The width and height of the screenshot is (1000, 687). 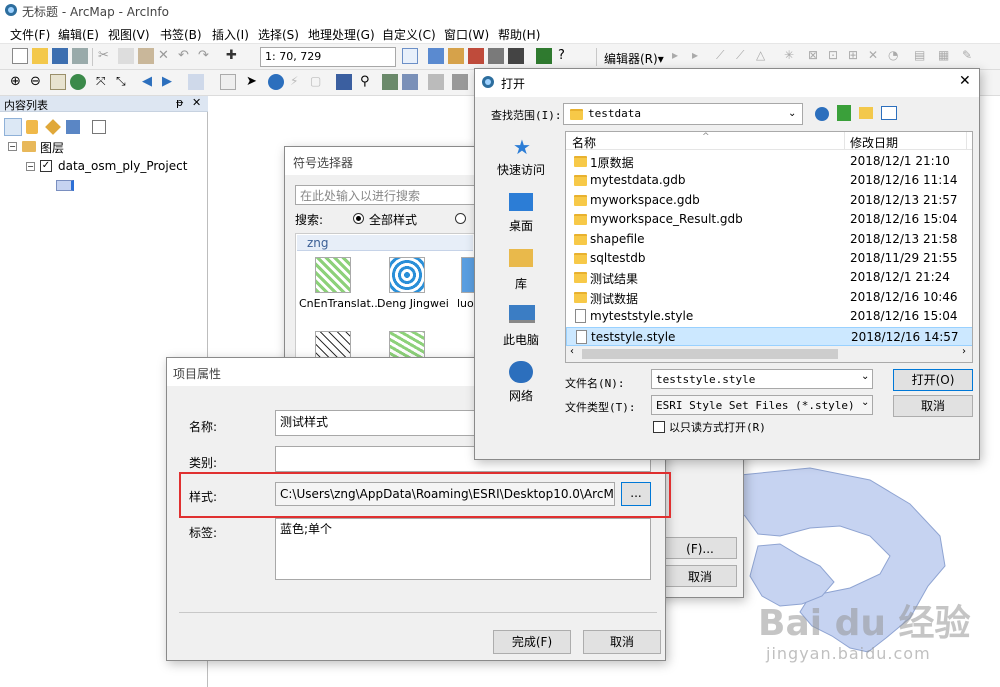 What do you see at coordinates (769, 277) in the screenshot?
I see `file-row: 测试结果 2018/12/1 21:24` at bounding box center [769, 277].